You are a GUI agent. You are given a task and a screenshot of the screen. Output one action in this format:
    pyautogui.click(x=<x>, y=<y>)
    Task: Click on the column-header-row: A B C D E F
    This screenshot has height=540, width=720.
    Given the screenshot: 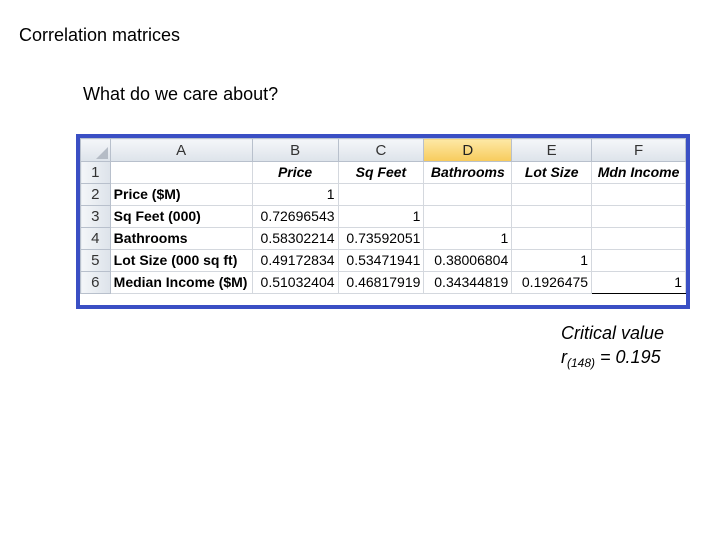 What is the action you would take?
    pyautogui.click(x=383, y=150)
    